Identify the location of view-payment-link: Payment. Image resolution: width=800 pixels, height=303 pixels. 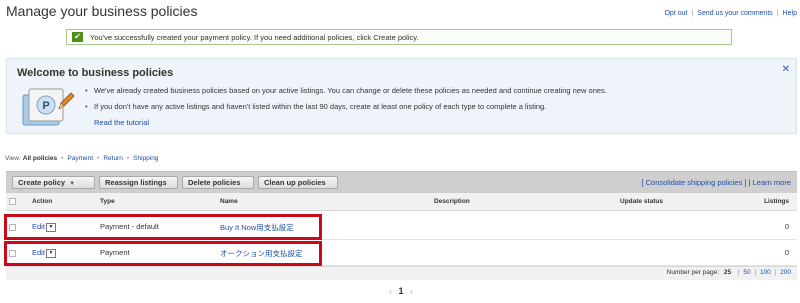
(80, 158).